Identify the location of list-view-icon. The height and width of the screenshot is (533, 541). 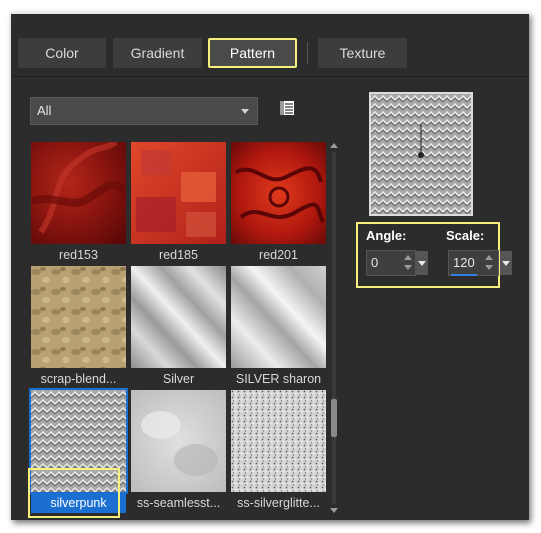
(287, 108).